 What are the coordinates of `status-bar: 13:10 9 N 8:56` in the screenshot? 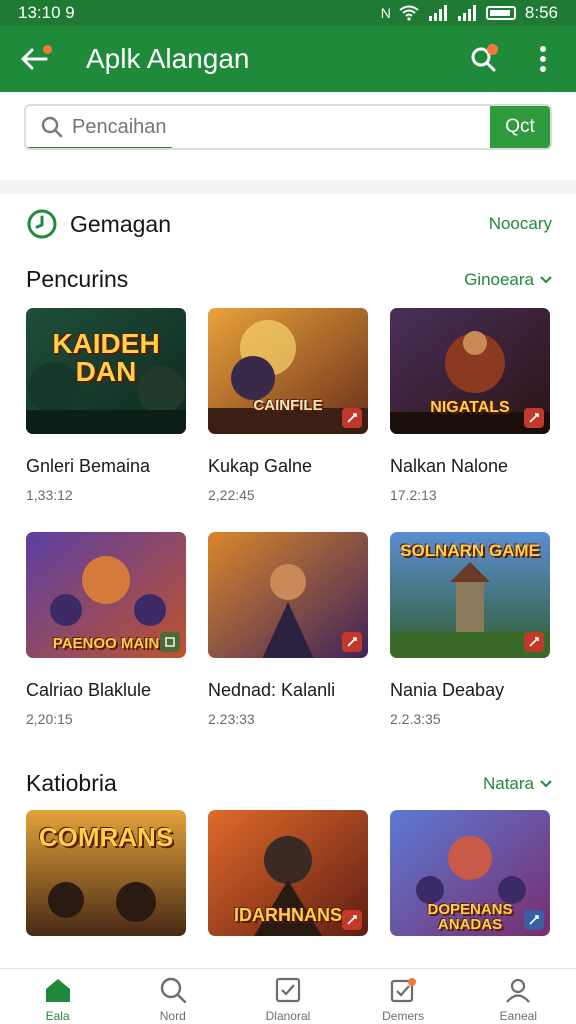 It's located at (288, 13).